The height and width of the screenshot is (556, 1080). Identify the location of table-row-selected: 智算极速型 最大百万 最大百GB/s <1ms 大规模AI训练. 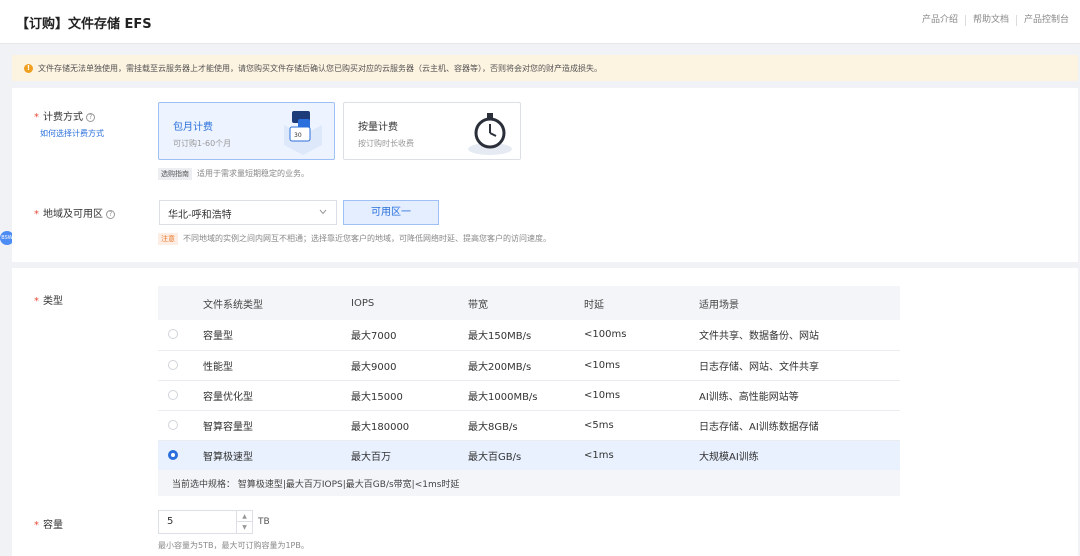
(529, 455).